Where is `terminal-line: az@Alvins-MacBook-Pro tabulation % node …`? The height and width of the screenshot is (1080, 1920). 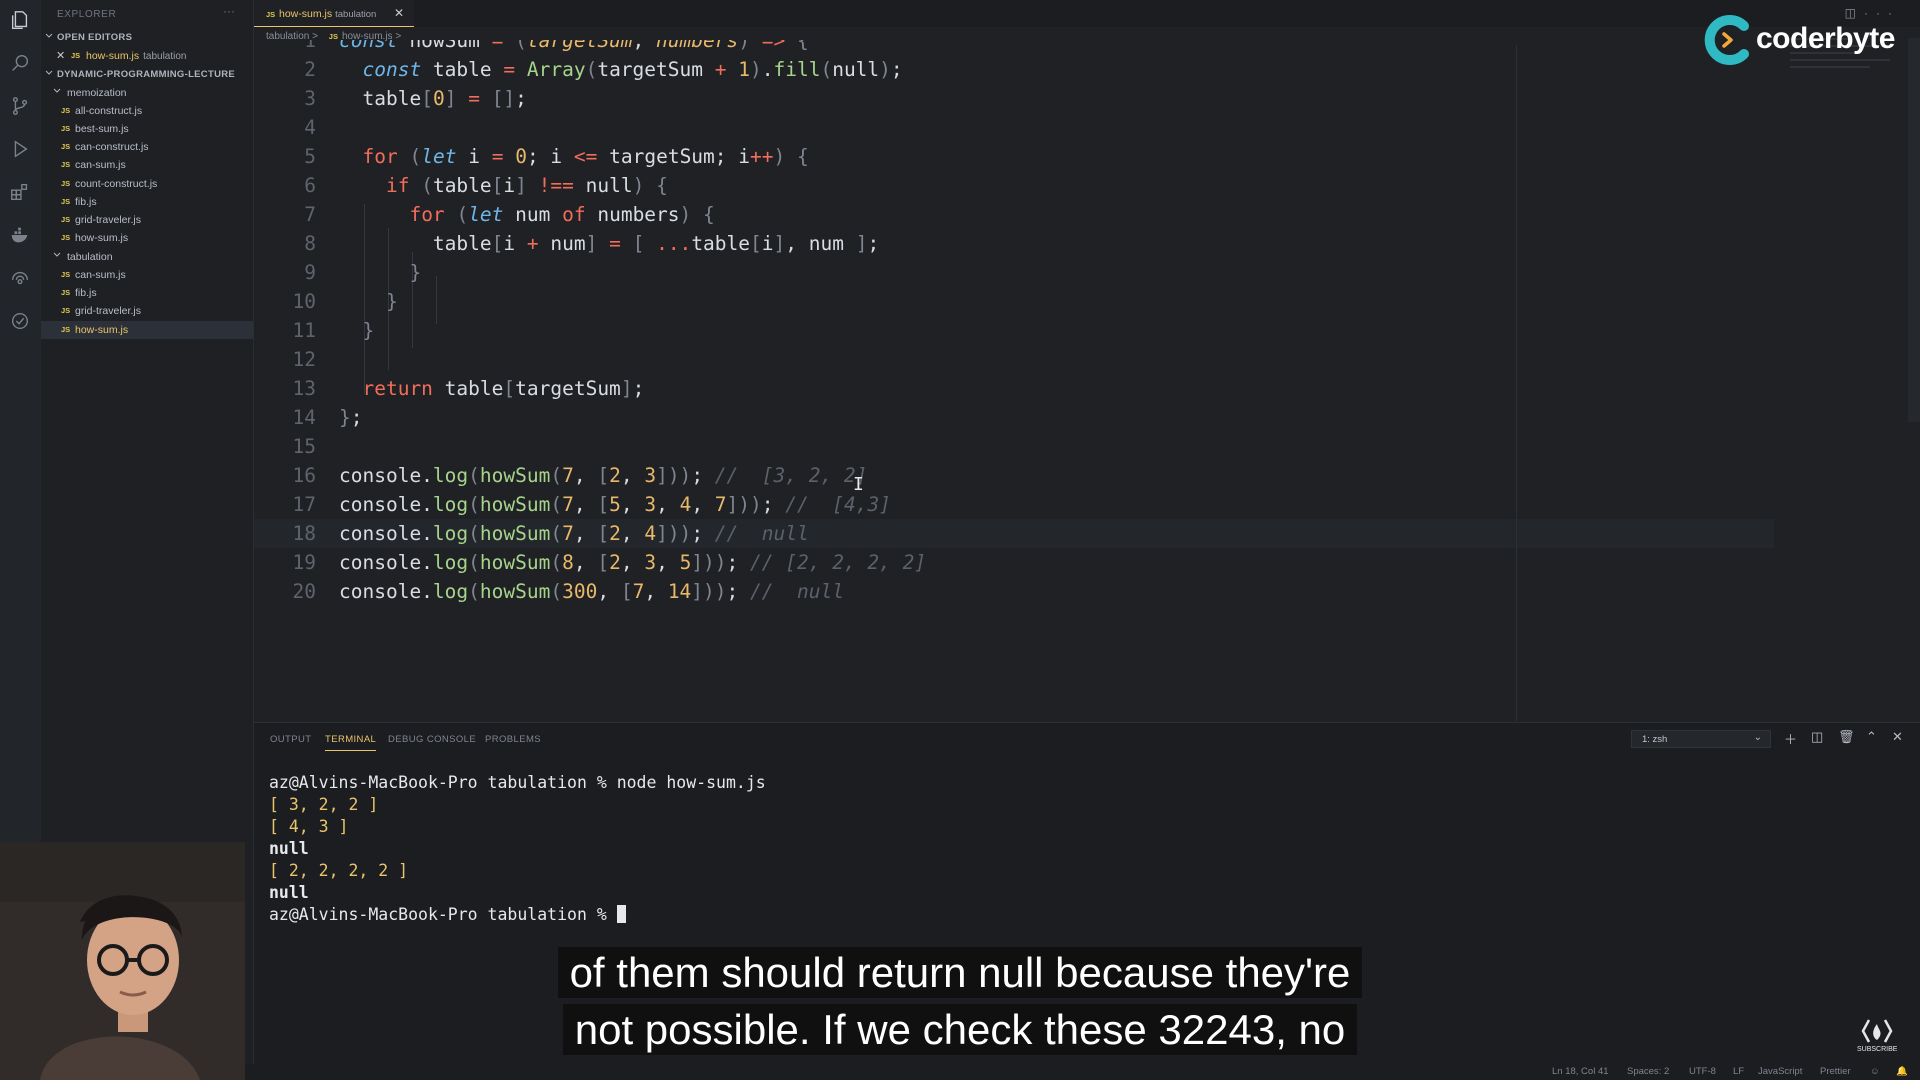
terminal-line: az@Alvins-MacBook-Pro tabulation % node … is located at coordinates (517, 782).